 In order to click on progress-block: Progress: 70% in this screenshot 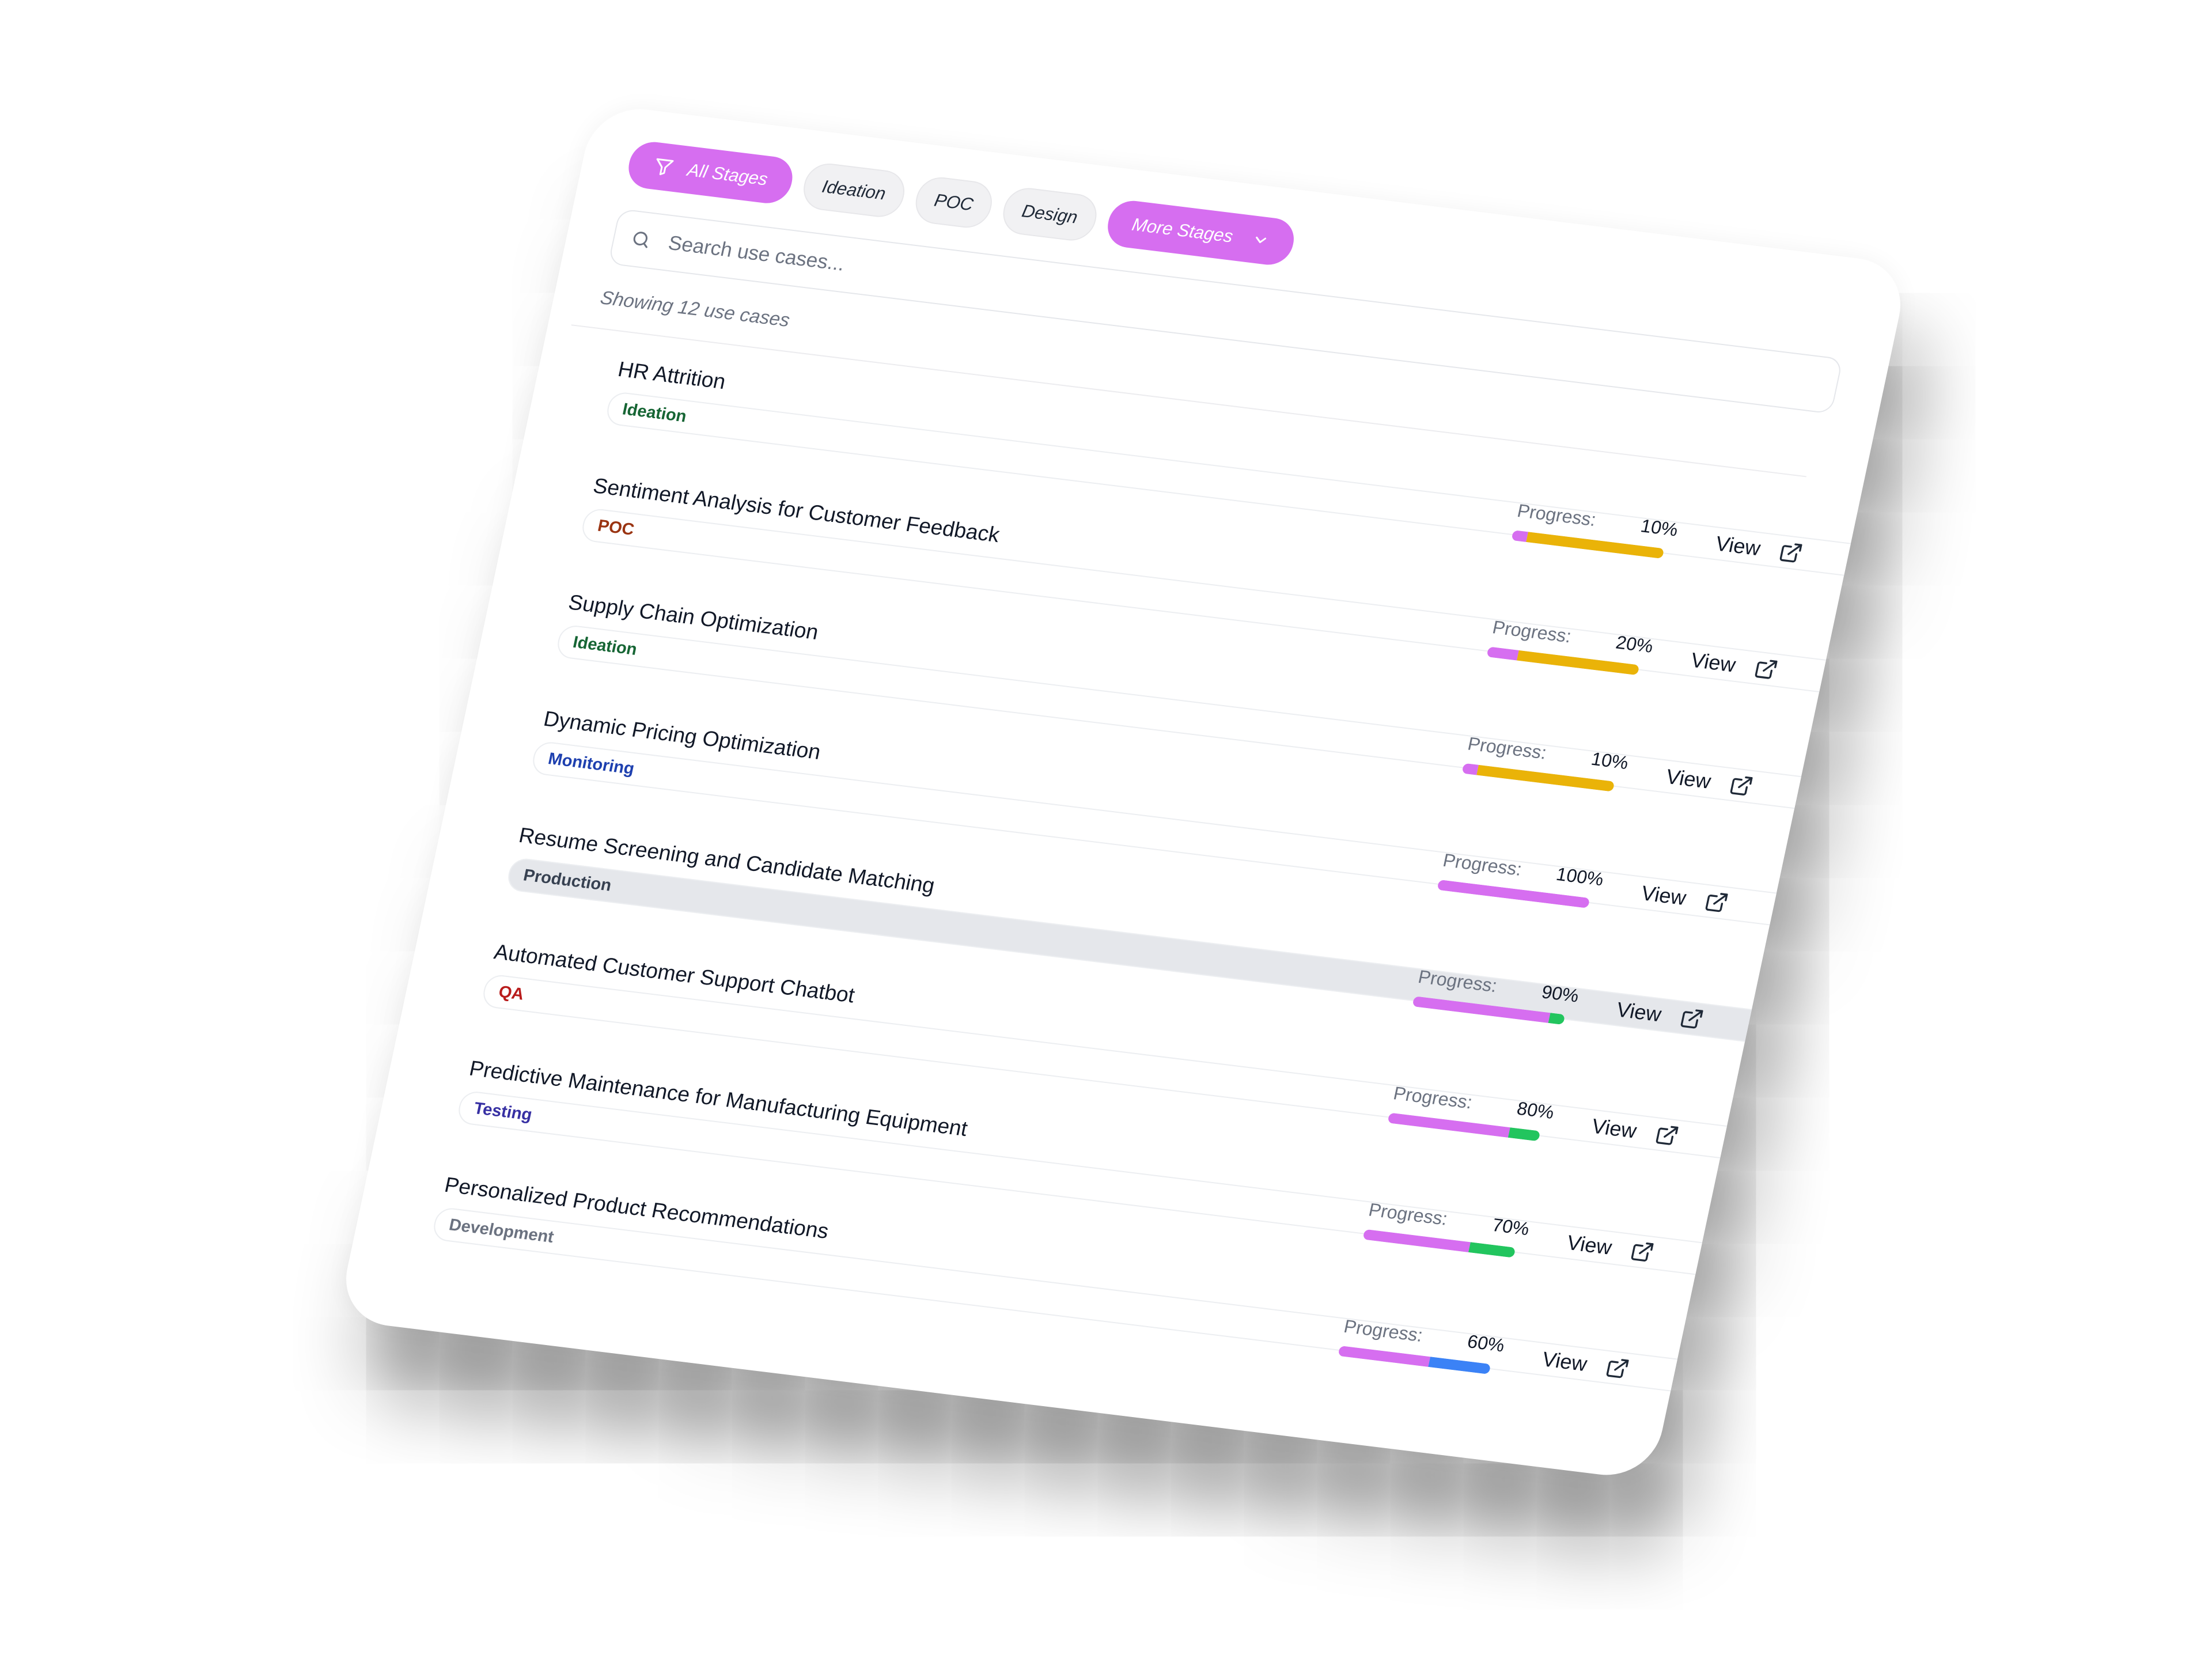, I will do `click(1446, 1229)`.